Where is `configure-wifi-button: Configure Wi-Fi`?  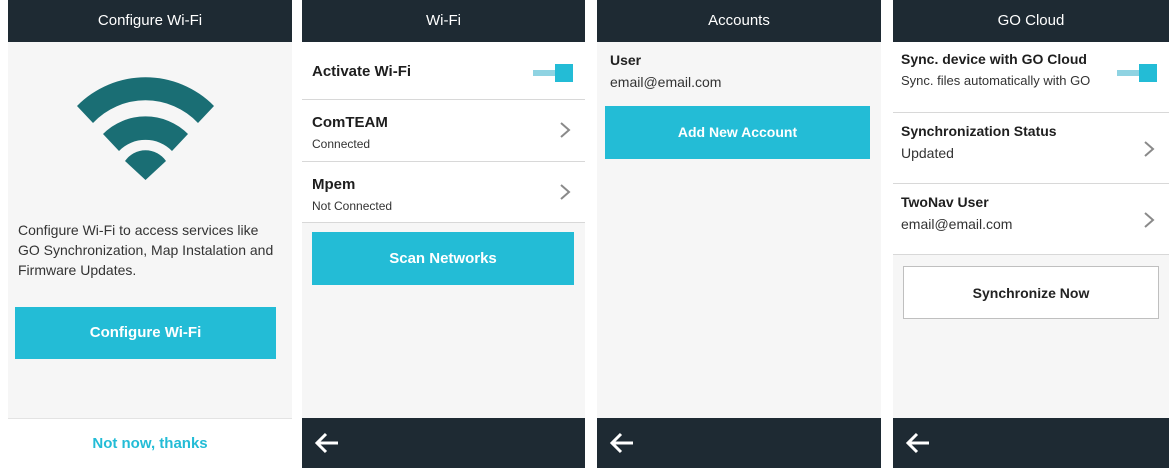 configure-wifi-button: Configure Wi-Fi is located at coordinates (145, 333).